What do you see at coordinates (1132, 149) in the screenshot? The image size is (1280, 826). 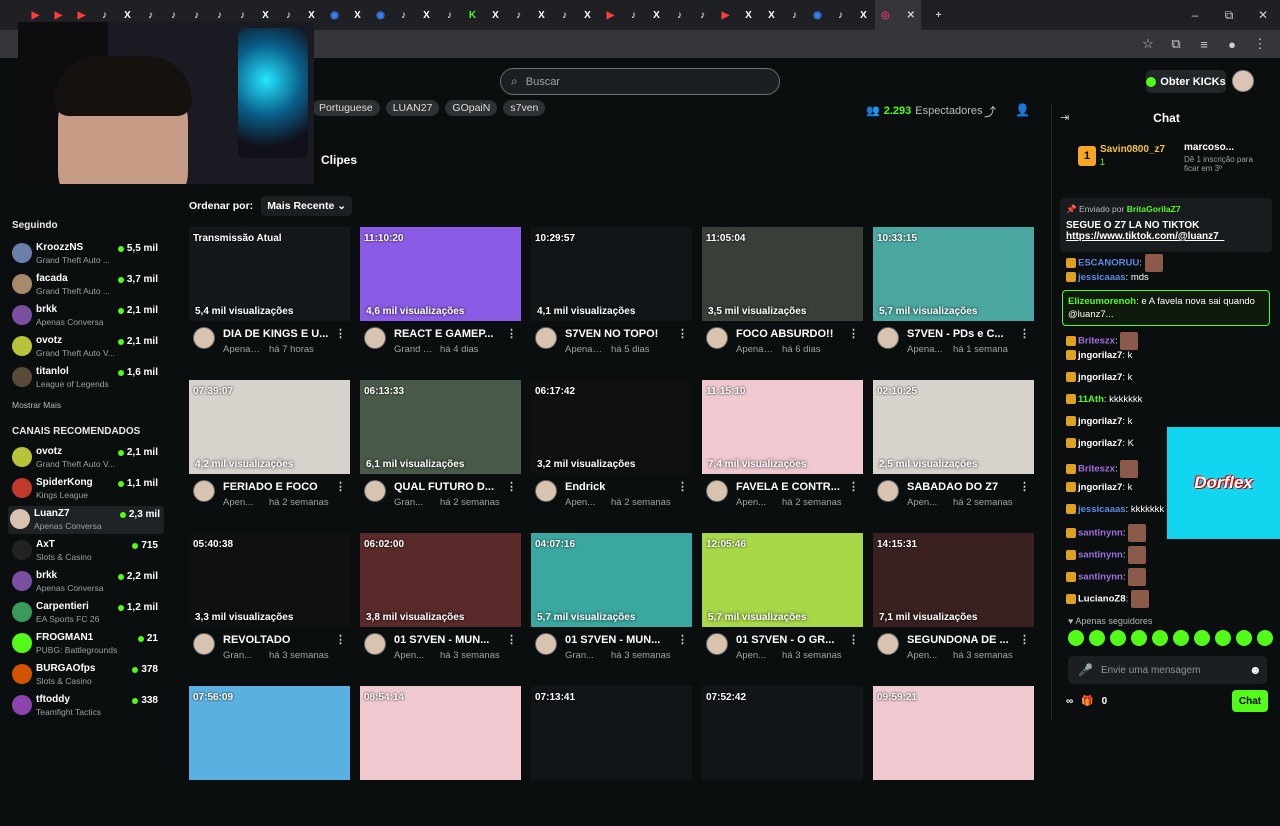 I see `leader1-name: Savin0800_z7` at bounding box center [1132, 149].